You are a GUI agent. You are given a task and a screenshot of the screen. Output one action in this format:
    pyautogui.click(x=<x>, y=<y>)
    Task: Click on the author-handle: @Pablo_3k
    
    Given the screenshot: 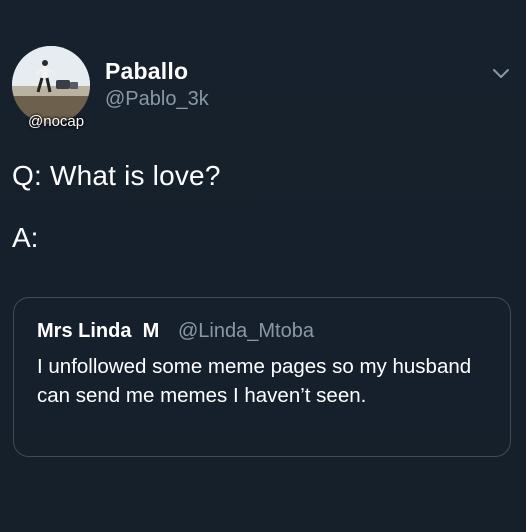 What is the action you would take?
    pyautogui.click(x=157, y=99)
    